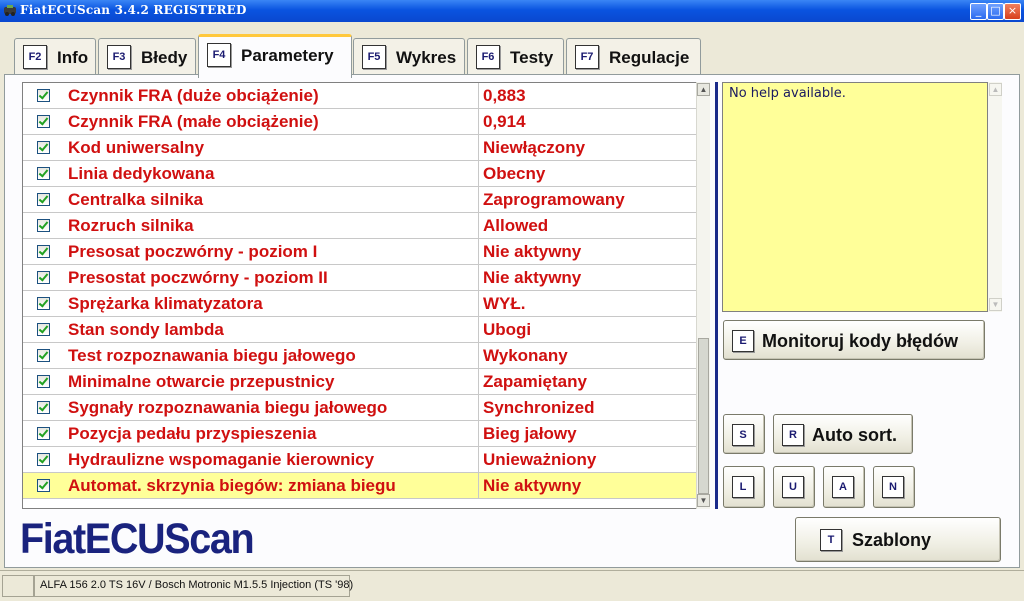 This screenshot has height=601, width=1024. What do you see at coordinates (744, 487) in the screenshot?
I see `l-button: L` at bounding box center [744, 487].